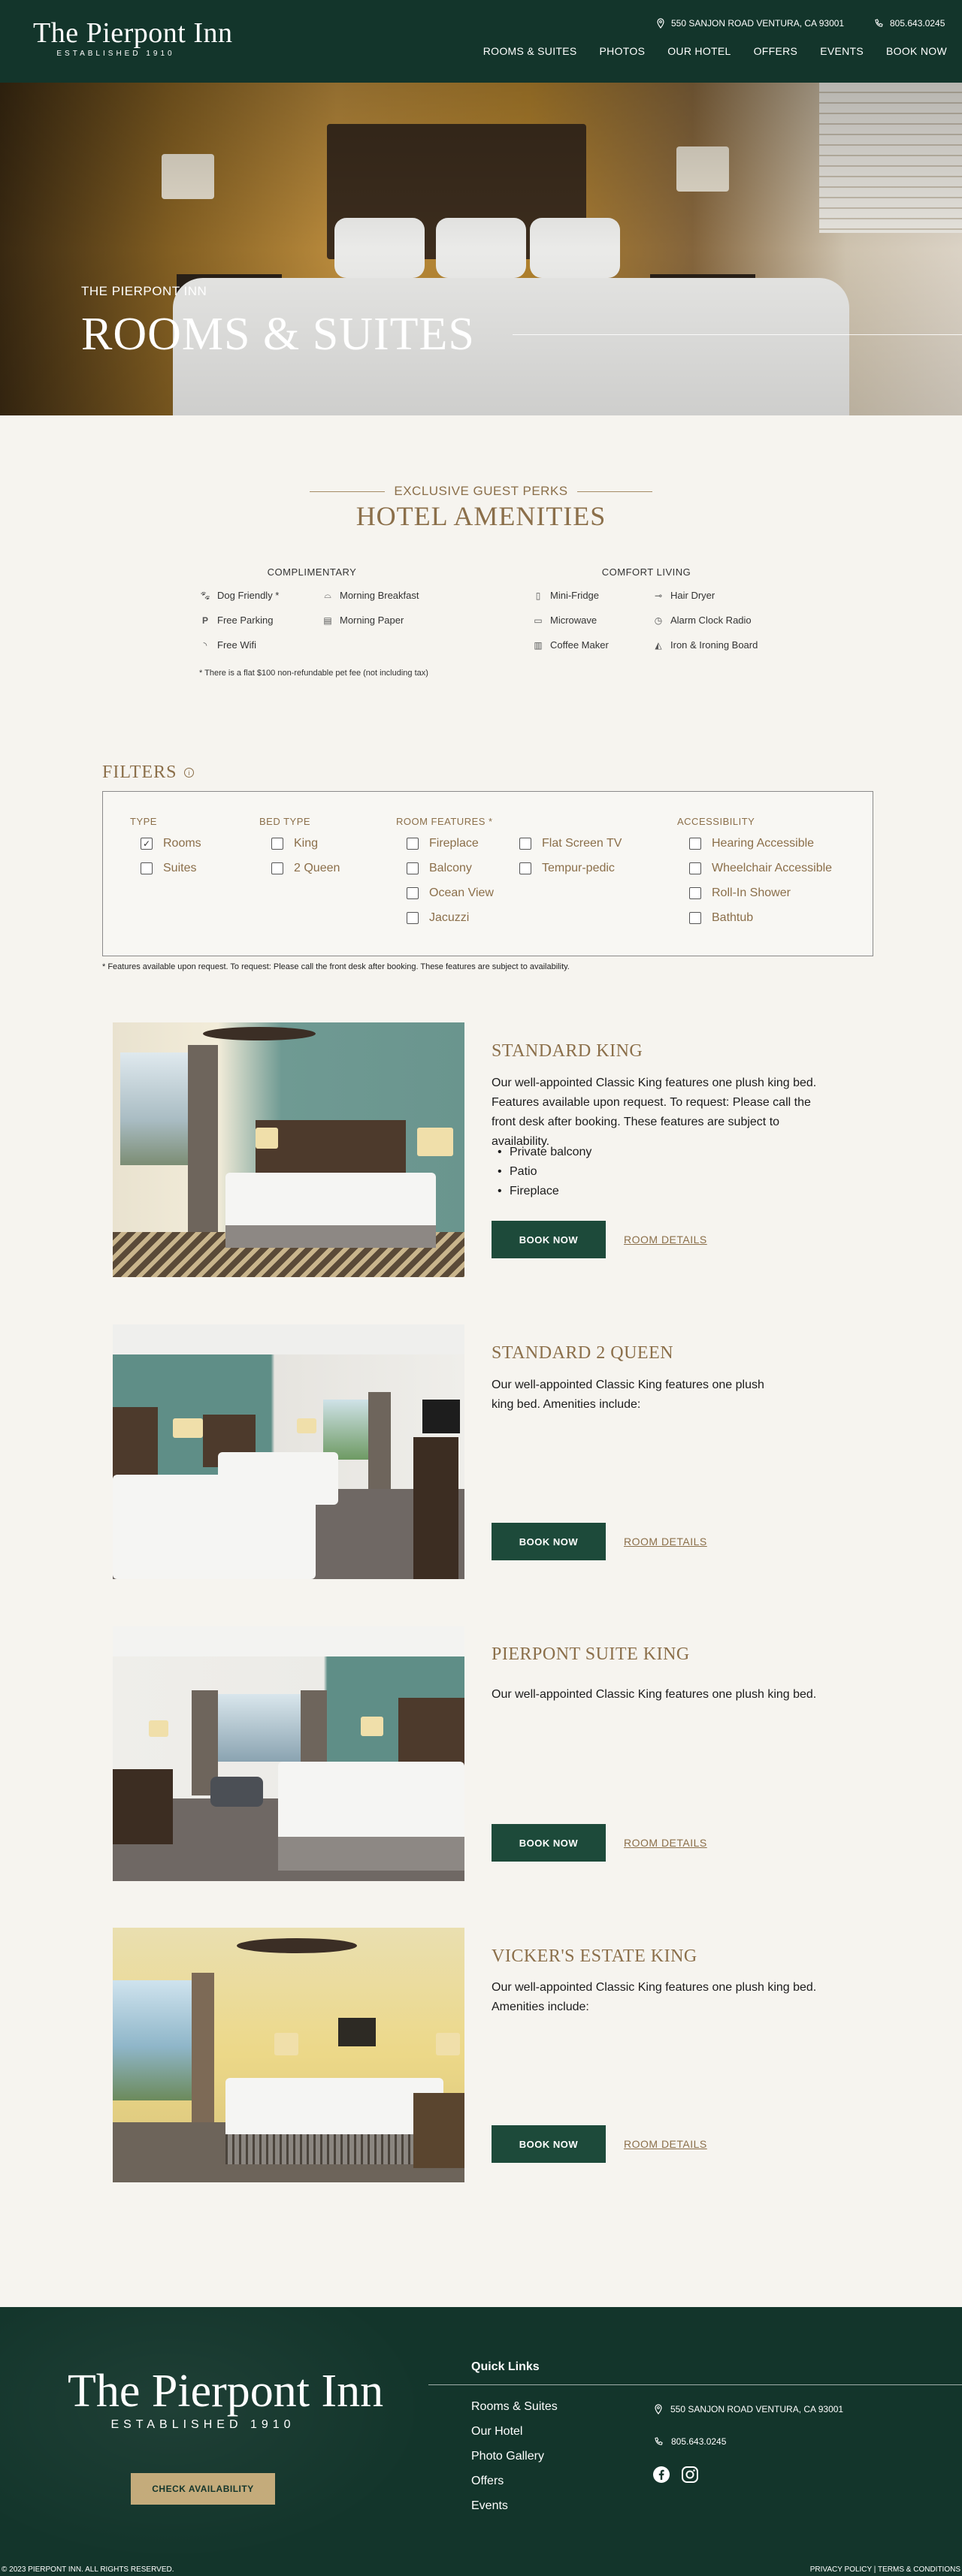  I want to click on footer-phone: 805.643.0245, so click(690, 2441).